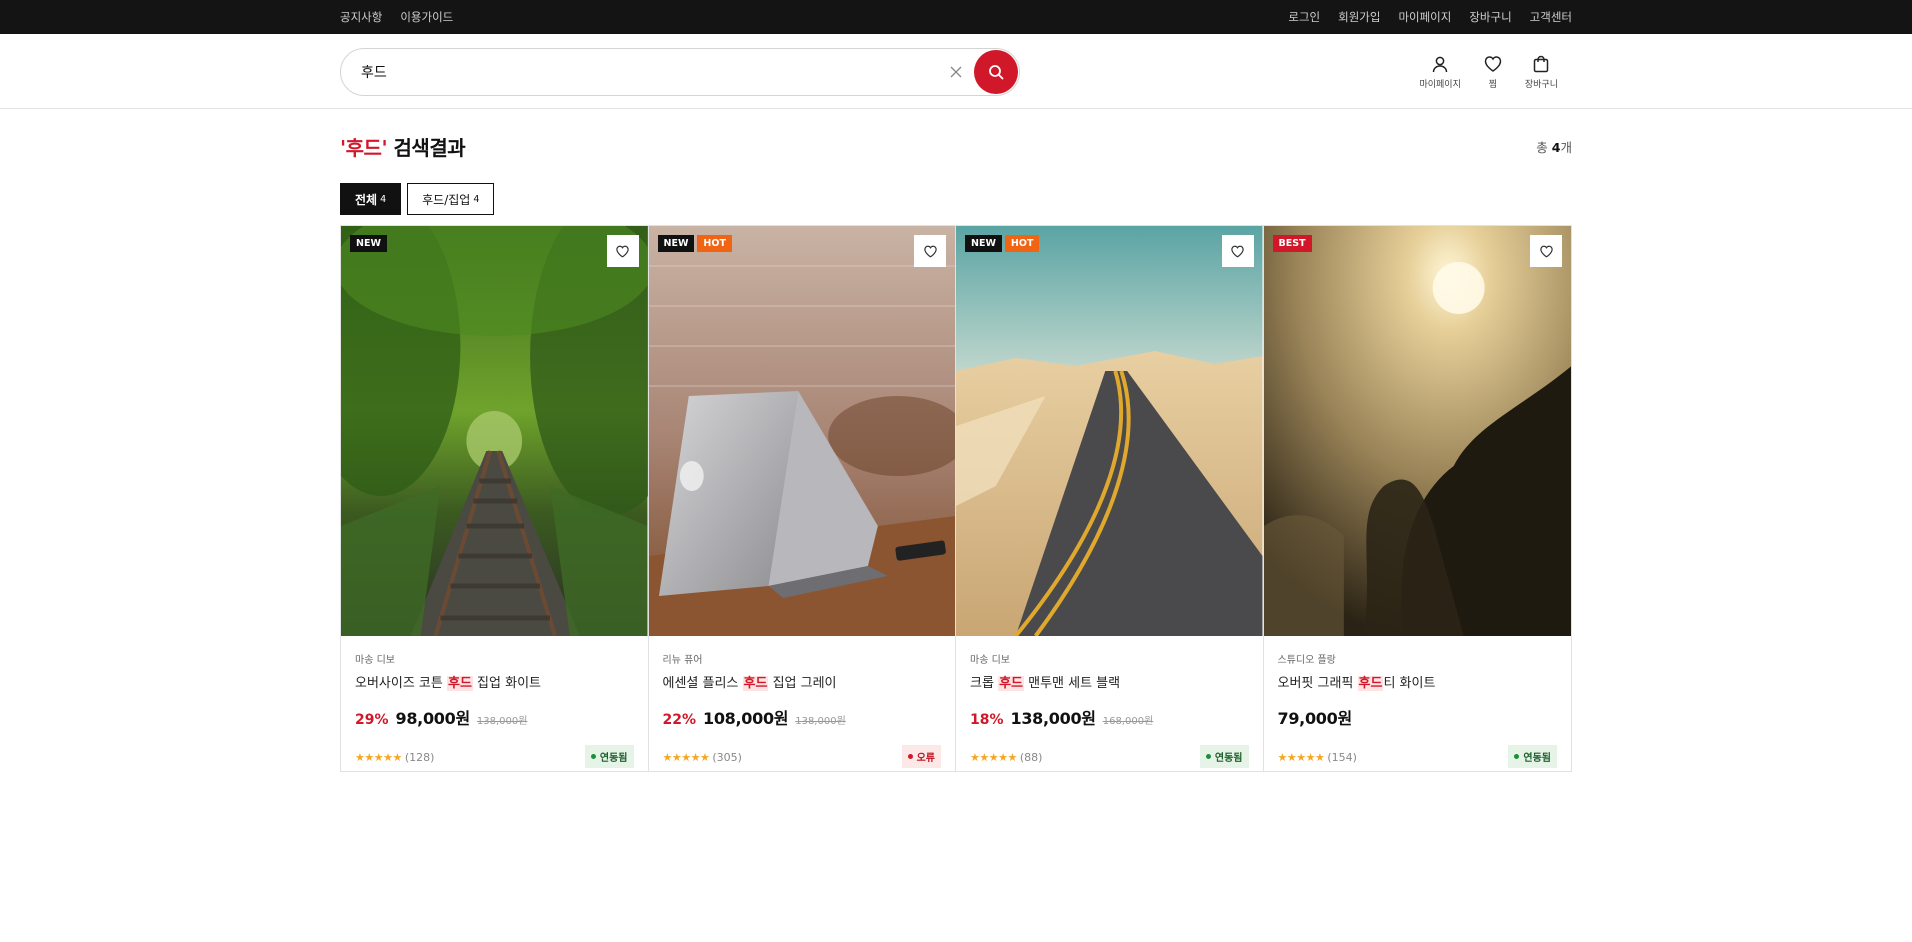 The image size is (1912, 942). I want to click on name-before: 크롭, so click(984, 683).